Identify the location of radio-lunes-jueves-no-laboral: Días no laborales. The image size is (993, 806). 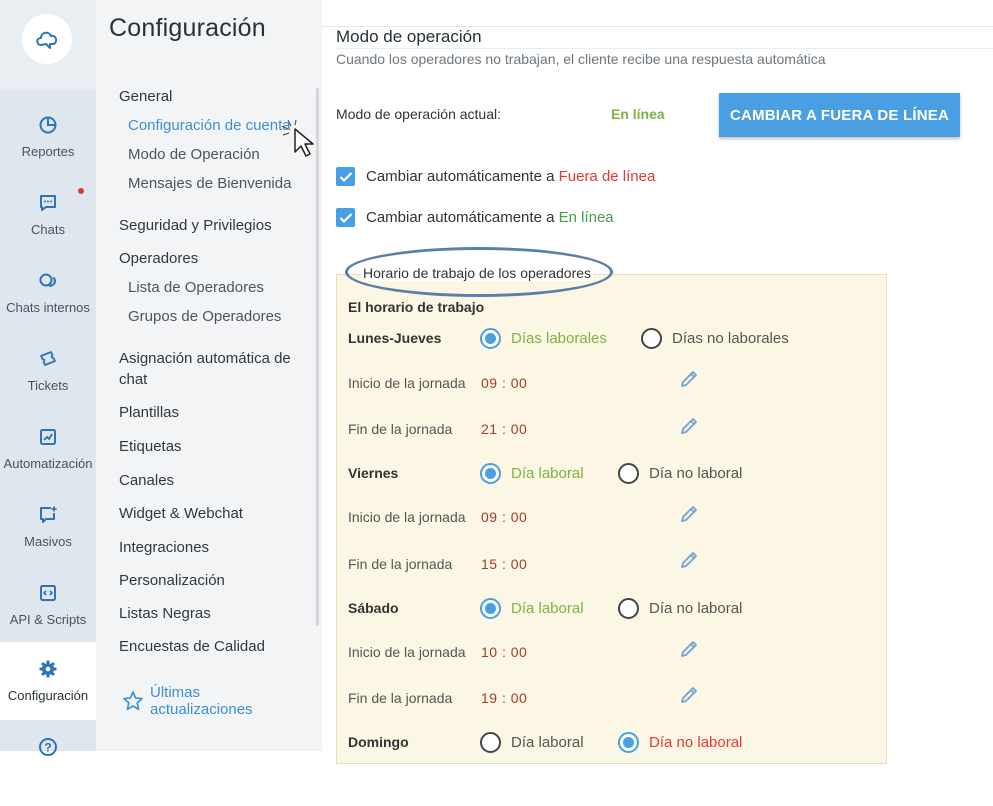
(715, 338).